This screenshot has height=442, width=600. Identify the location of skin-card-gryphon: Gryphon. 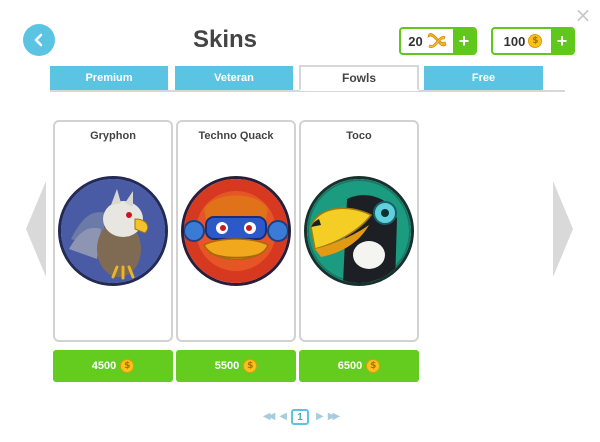
(113, 231).